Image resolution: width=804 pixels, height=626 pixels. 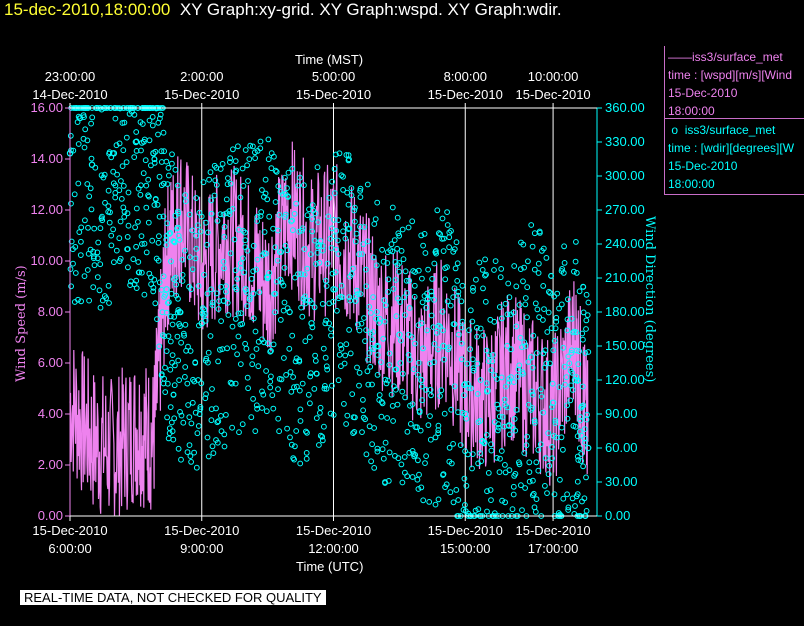 What do you see at coordinates (625, 243) in the screenshot?
I see `y-right-tick-label: 240.00` at bounding box center [625, 243].